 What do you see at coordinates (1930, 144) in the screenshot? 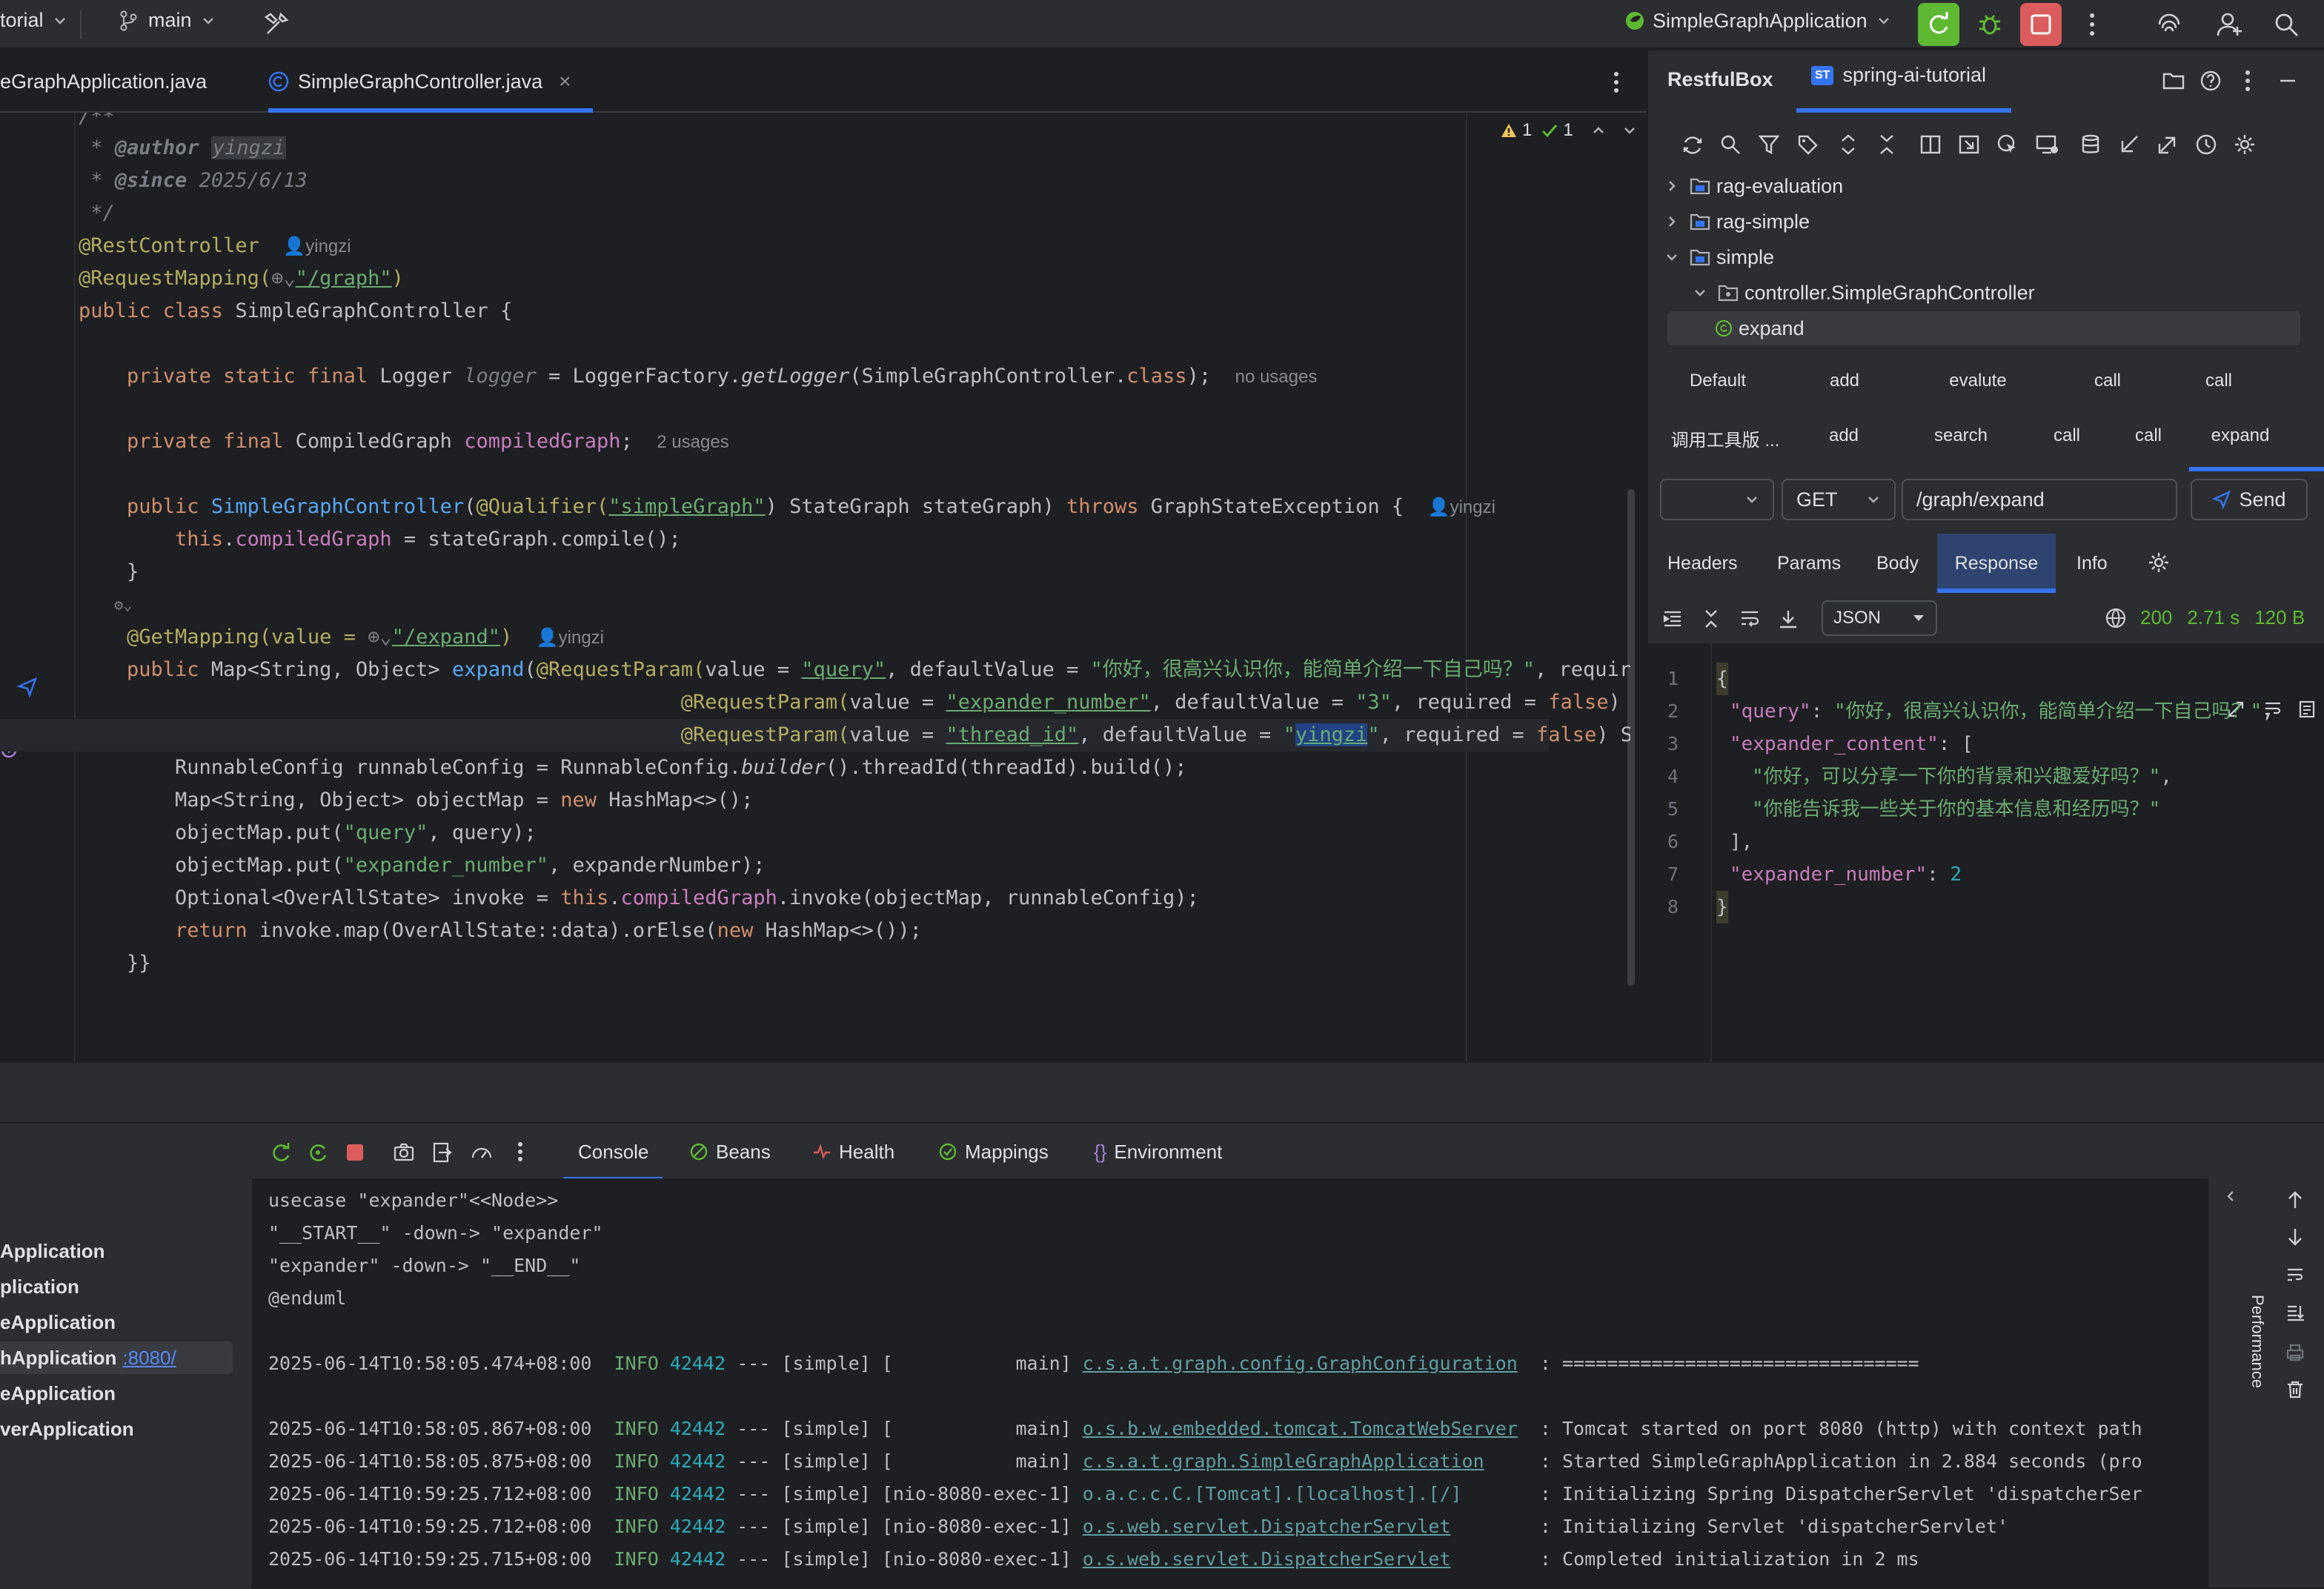
I see `split-view-icon` at bounding box center [1930, 144].